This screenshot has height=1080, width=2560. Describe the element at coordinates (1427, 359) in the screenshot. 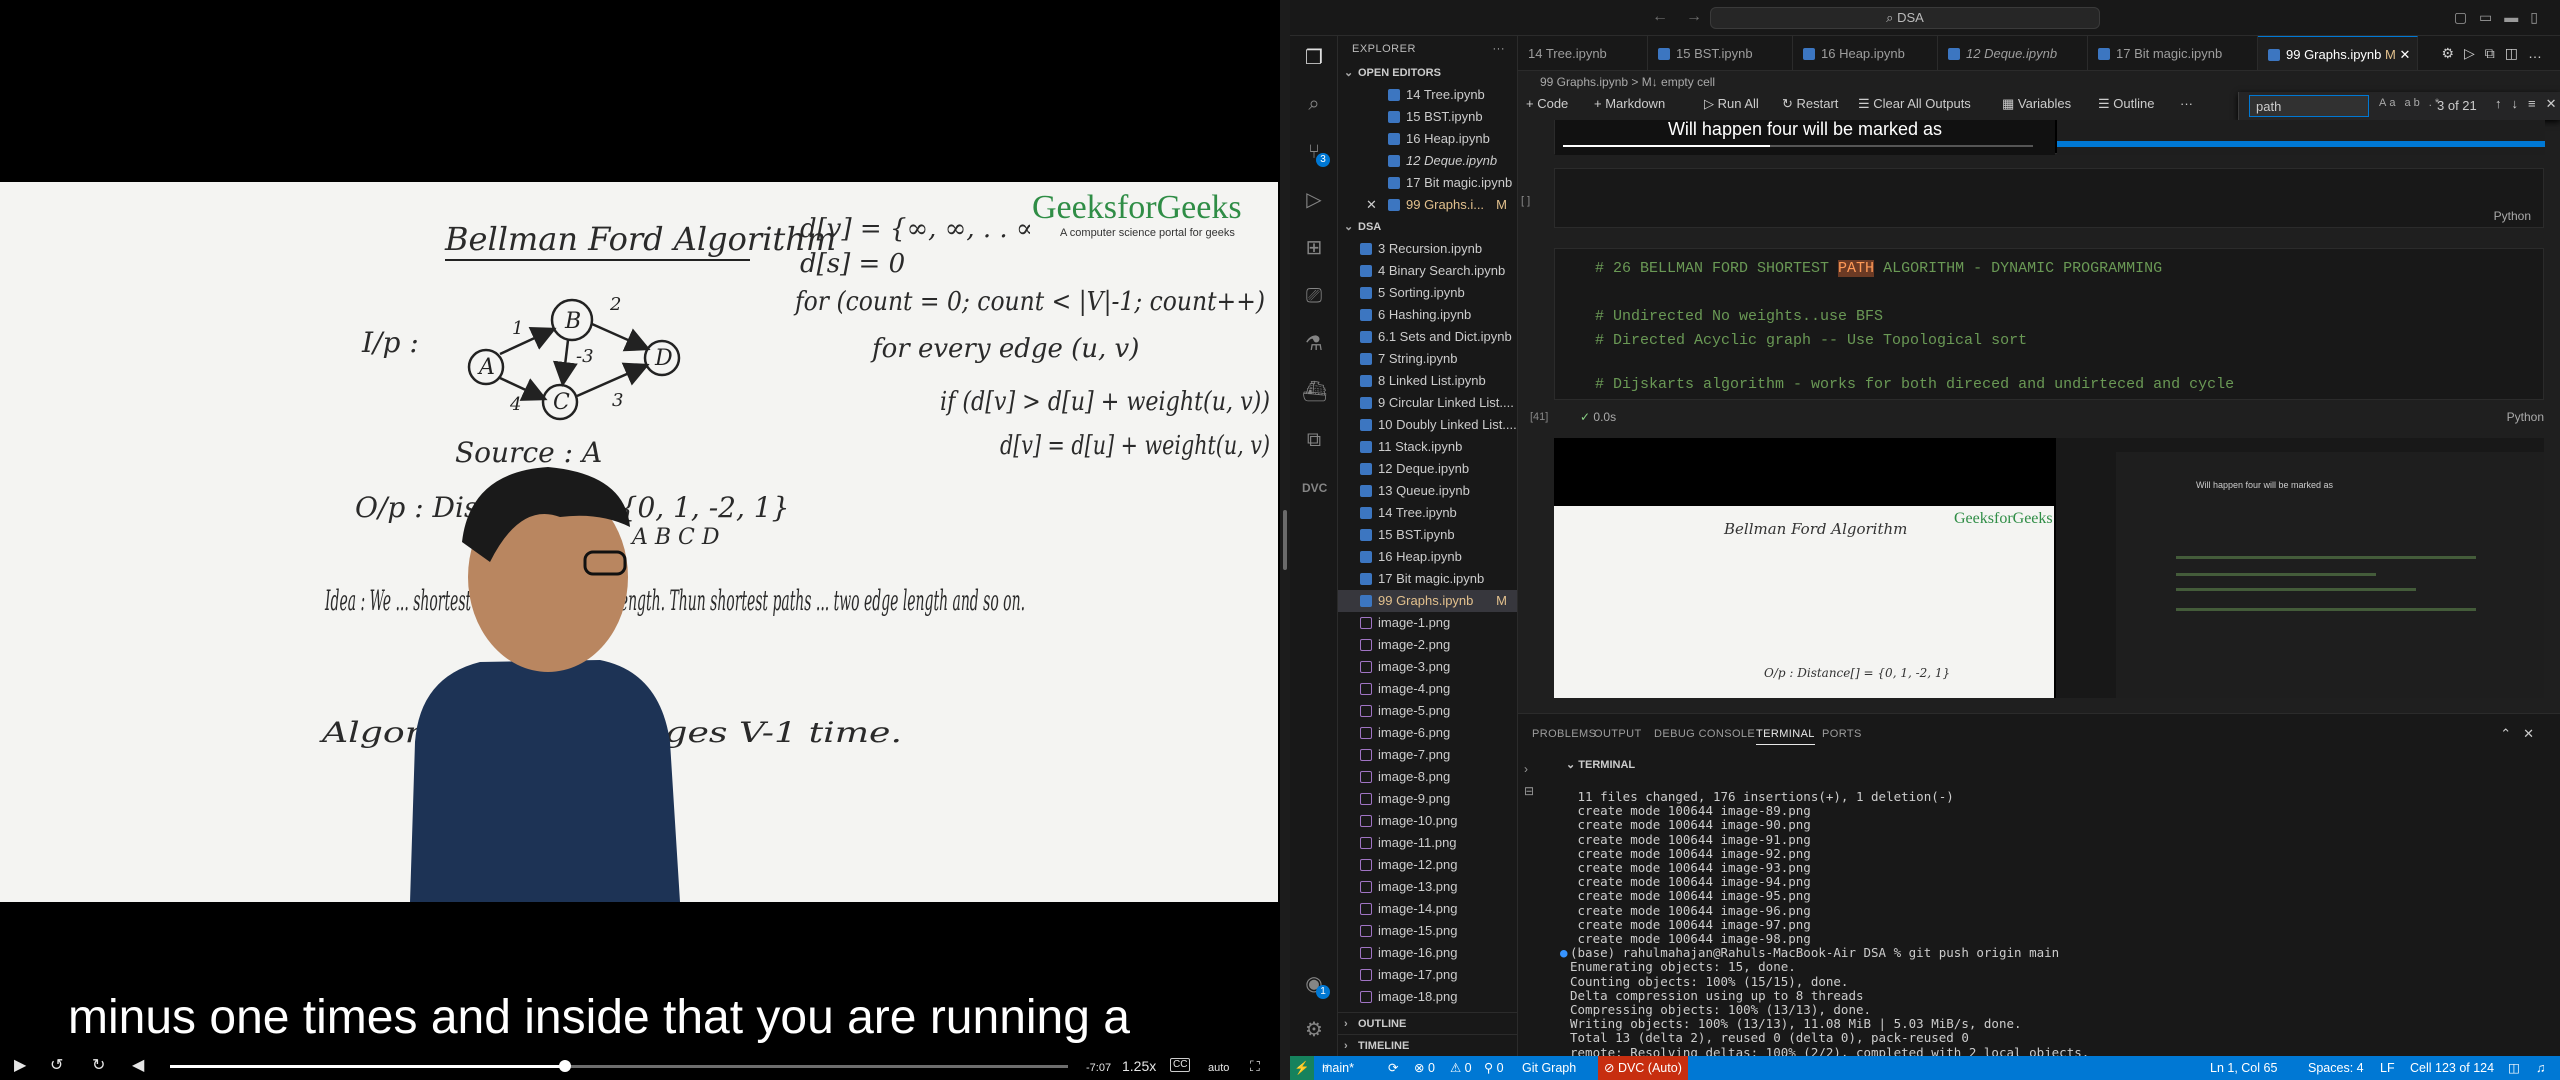

I see `file-tree-item: 7 String.ipynb` at that location.